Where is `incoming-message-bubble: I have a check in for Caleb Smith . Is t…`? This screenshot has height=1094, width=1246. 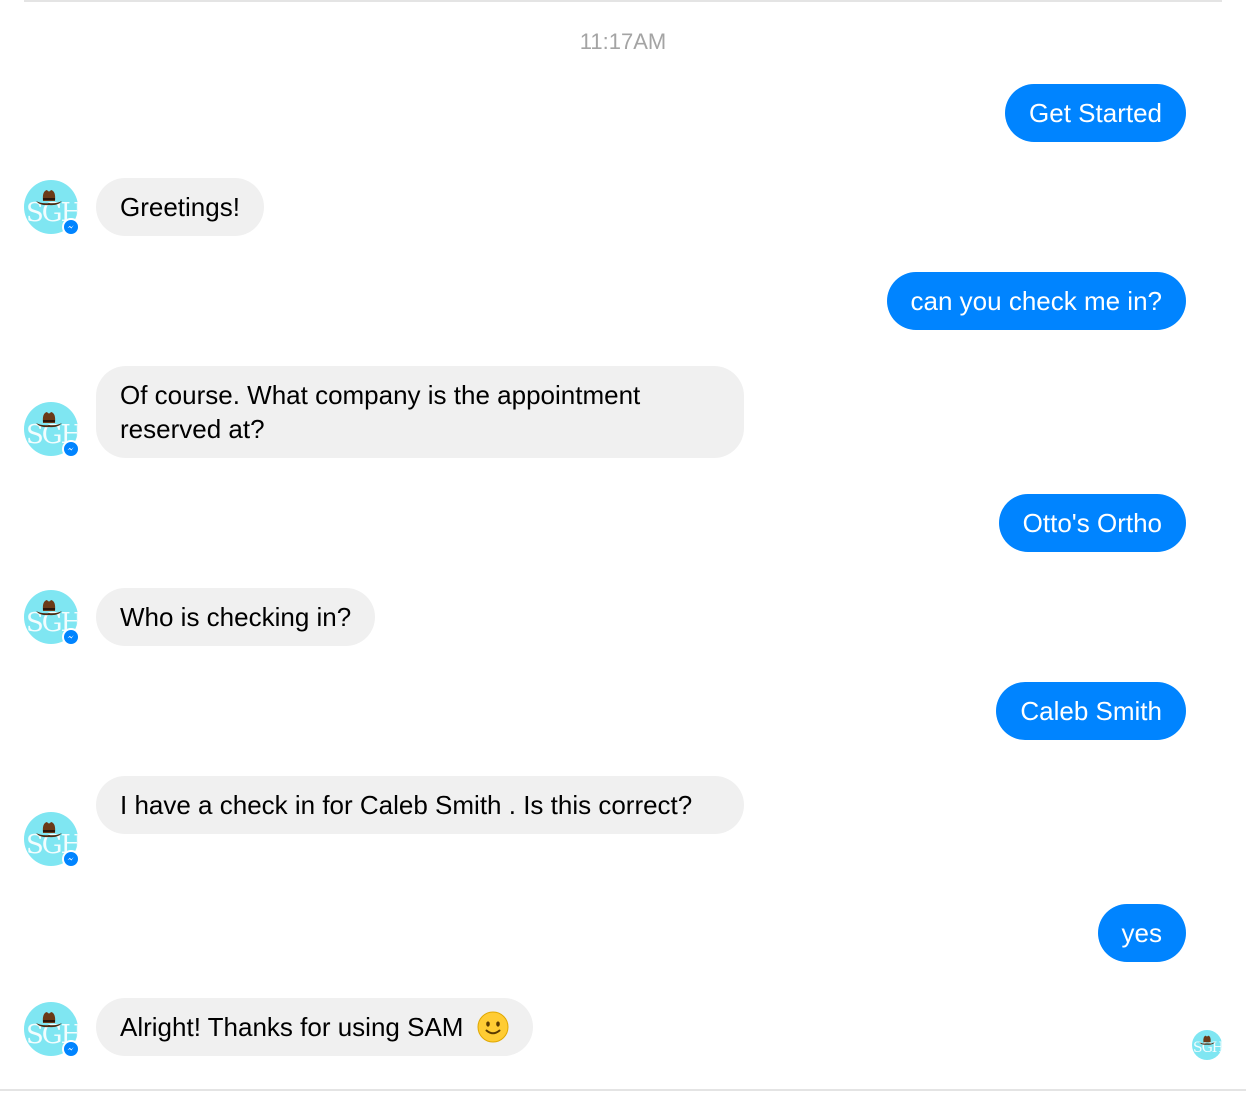 incoming-message-bubble: I have a check in for Caleb Smith . Is t… is located at coordinates (420, 805).